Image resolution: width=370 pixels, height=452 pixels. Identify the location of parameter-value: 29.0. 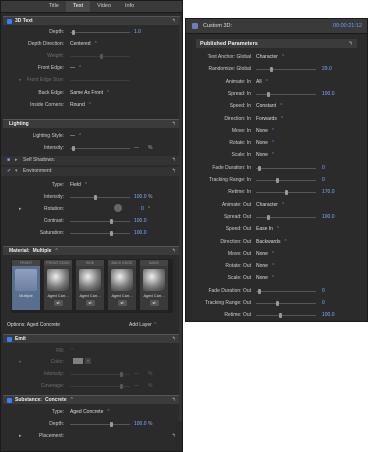
(327, 69).